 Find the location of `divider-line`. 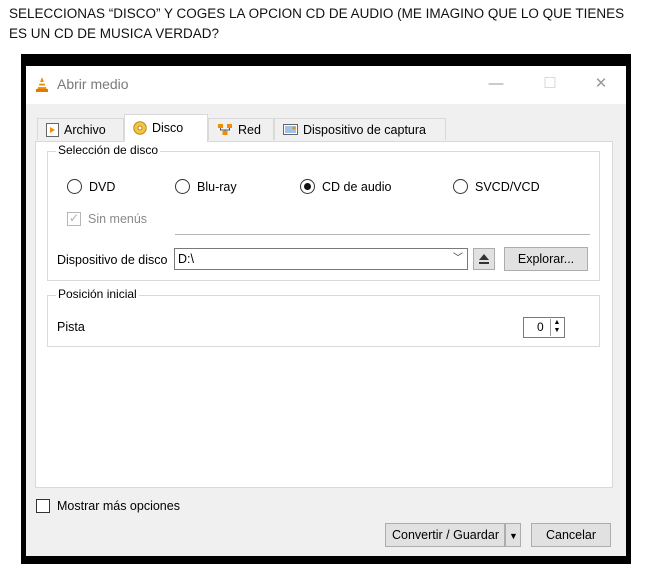

divider-line is located at coordinates (382, 234).